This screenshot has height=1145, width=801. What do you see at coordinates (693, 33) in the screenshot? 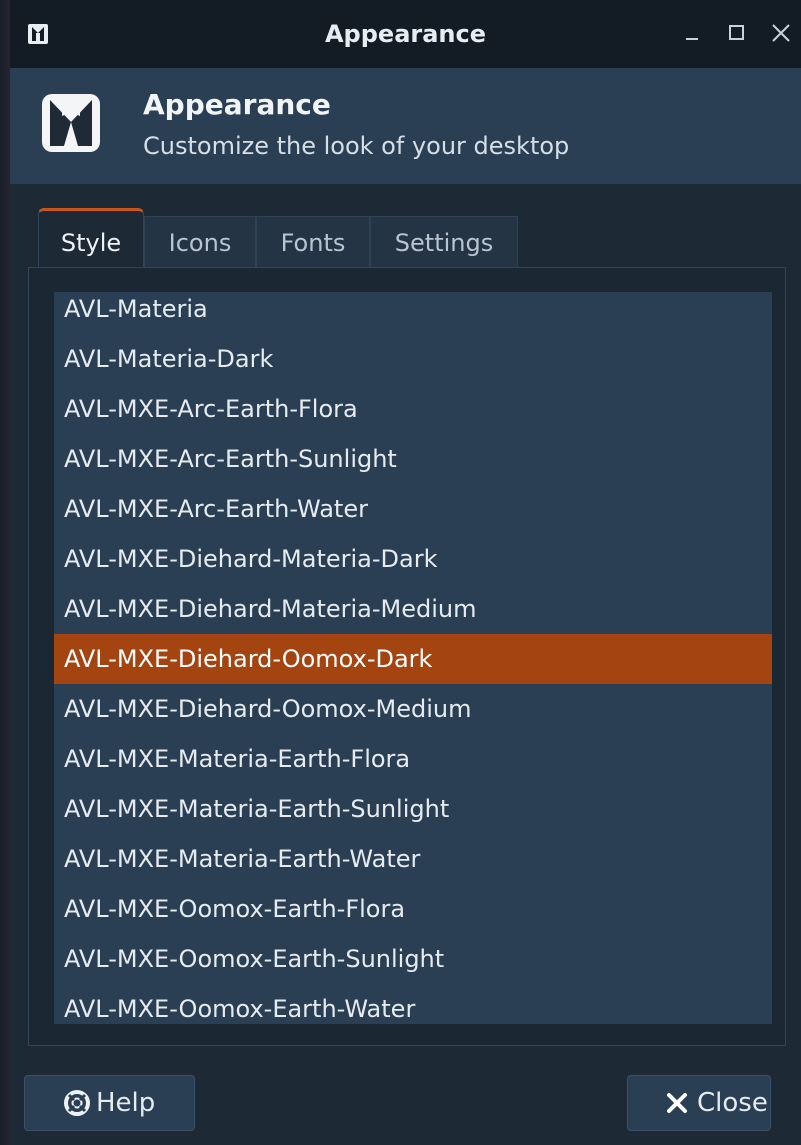
I see `minimize-icon` at bounding box center [693, 33].